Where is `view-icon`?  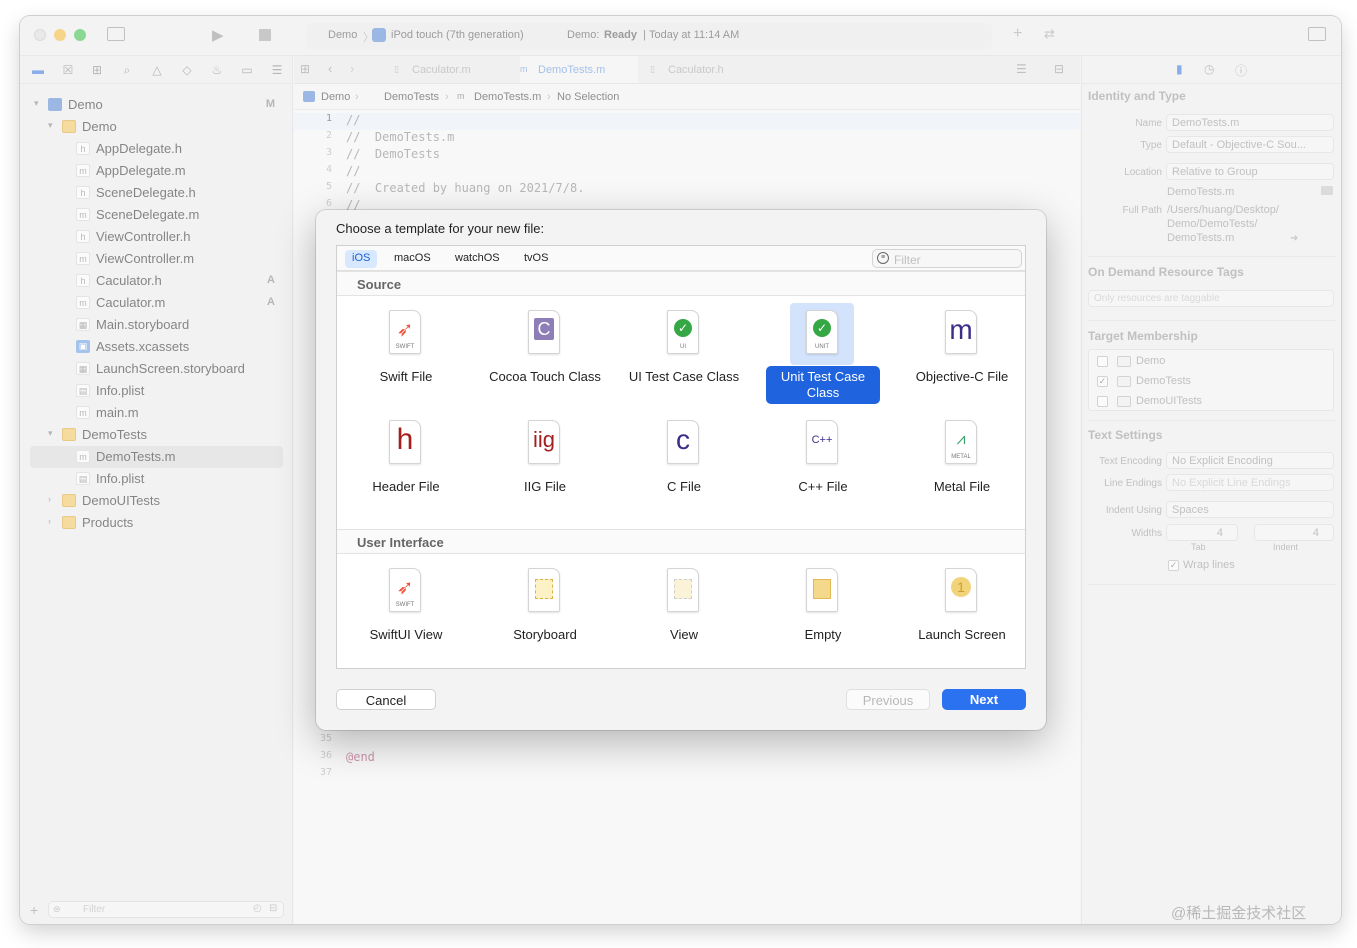
view-icon is located at coordinates (683, 590).